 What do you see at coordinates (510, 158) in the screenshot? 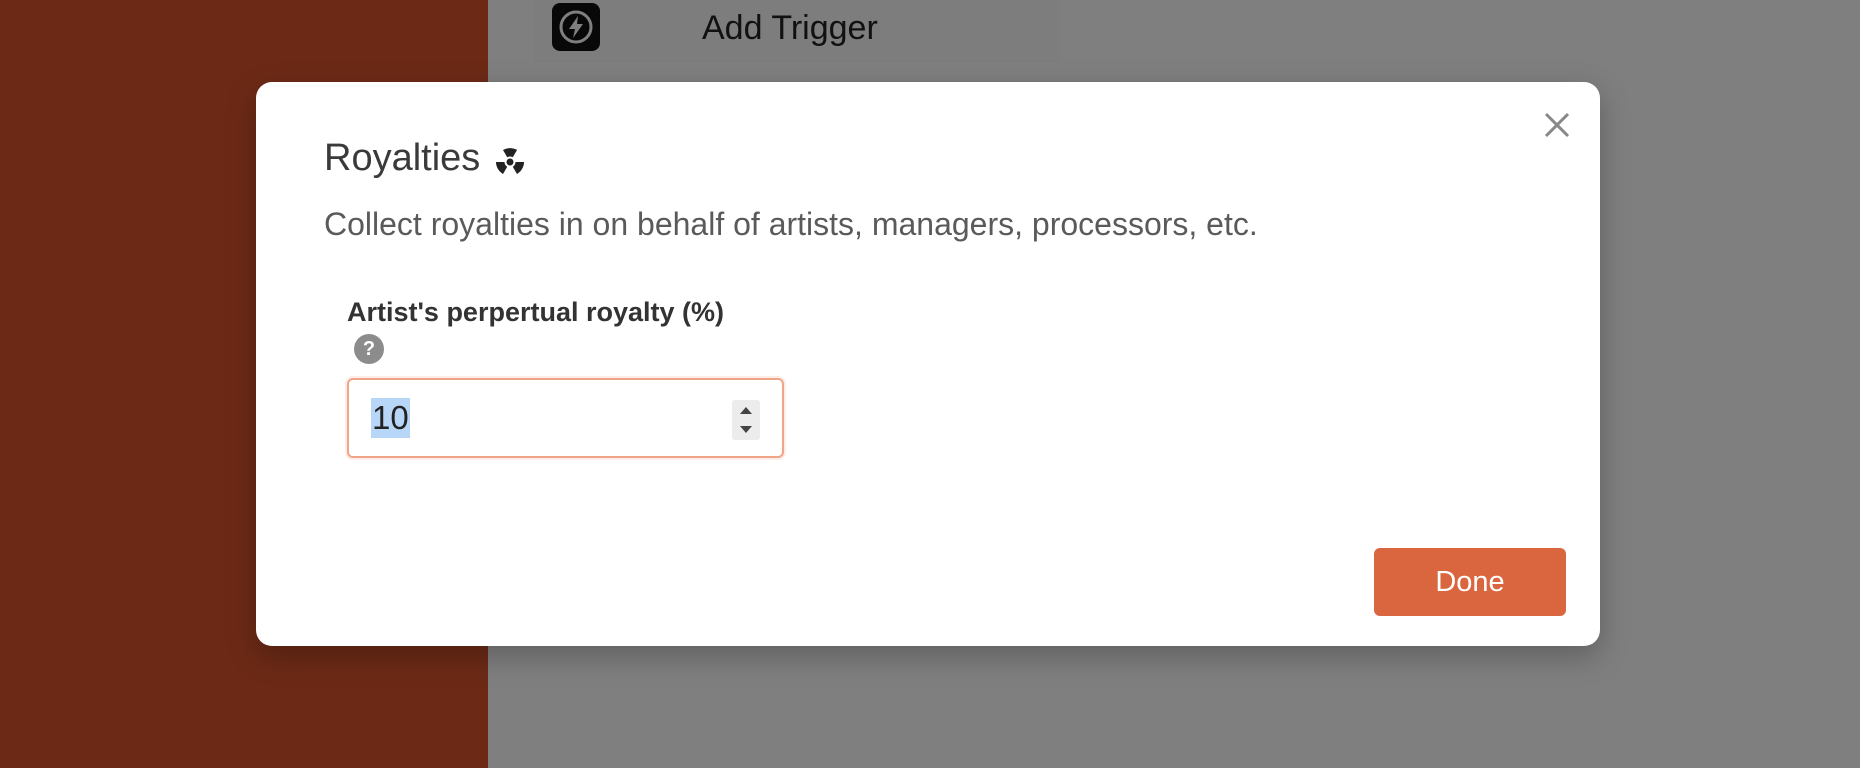
I see `radiation-icon` at bounding box center [510, 158].